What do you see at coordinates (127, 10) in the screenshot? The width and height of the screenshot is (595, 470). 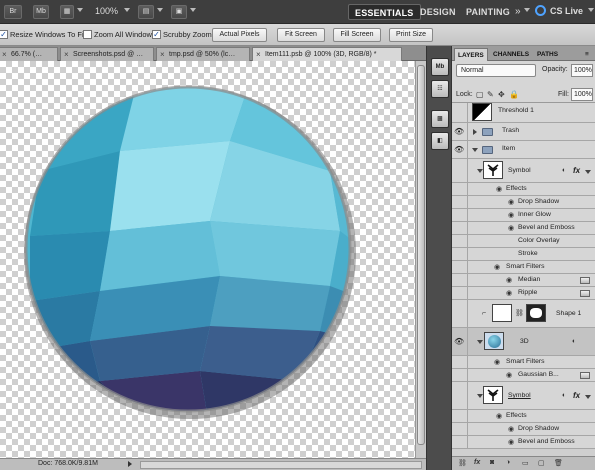 I see `zoom-arrow-icon` at bounding box center [127, 10].